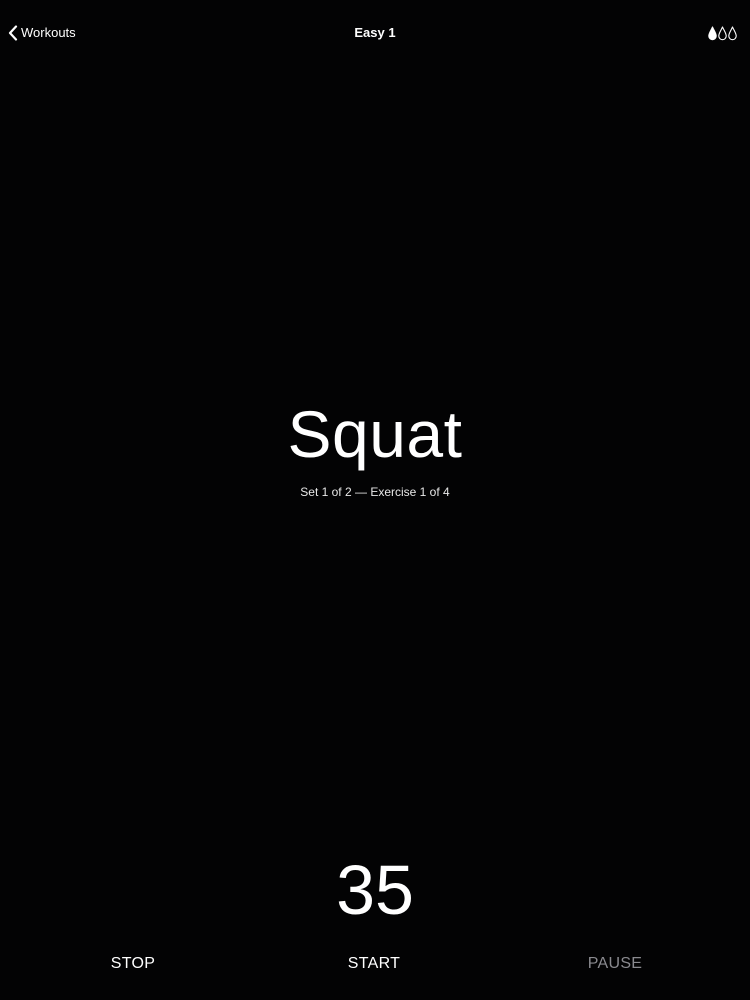 The height and width of the screenshot is (1000, 750). I want to click on start-button: START, so click(374, 964).